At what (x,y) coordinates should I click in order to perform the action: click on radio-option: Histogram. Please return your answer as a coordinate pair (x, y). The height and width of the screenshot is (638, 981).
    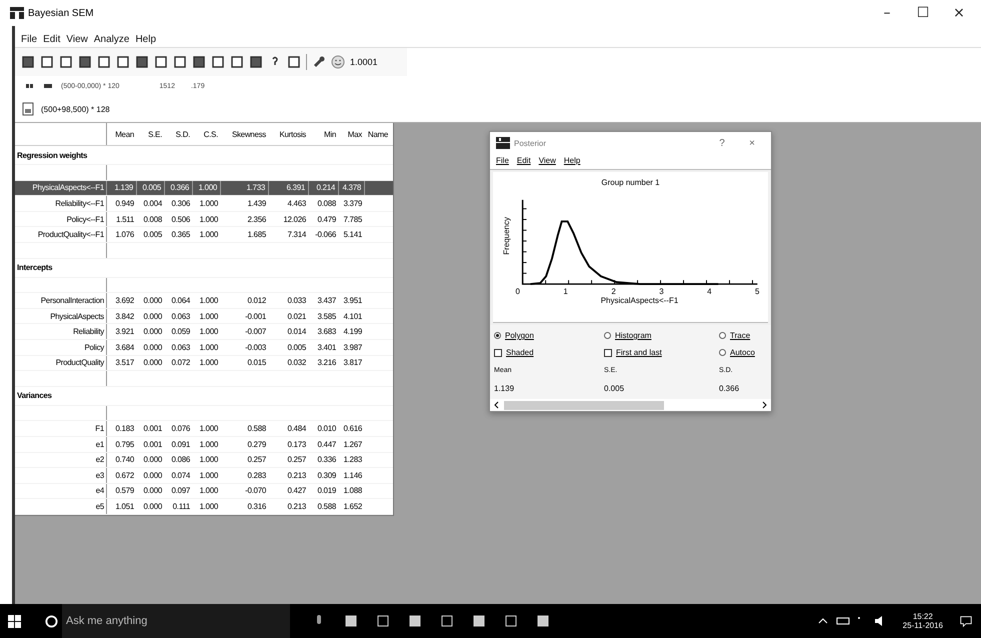
    Looking at the image, I should click on (661, 335).